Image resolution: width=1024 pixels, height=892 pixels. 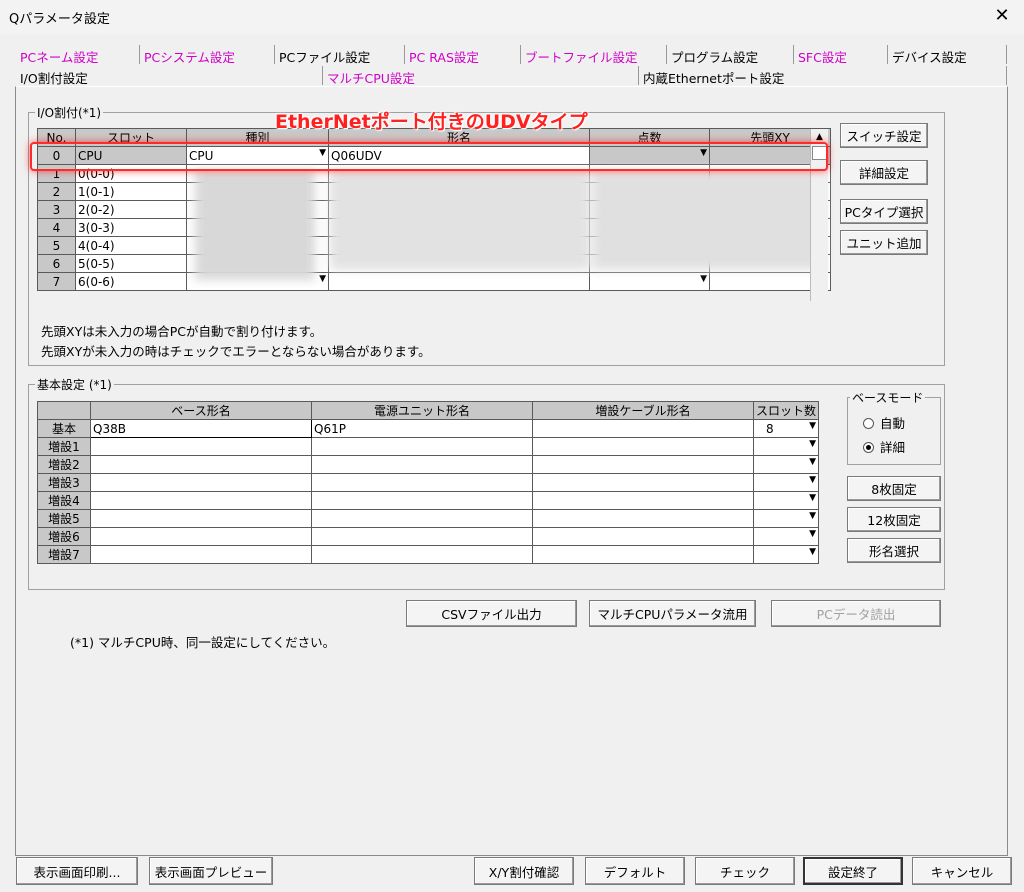 I want to click on title-bar: Qパラメータ設定 ✕, so click(x=512, y=17).